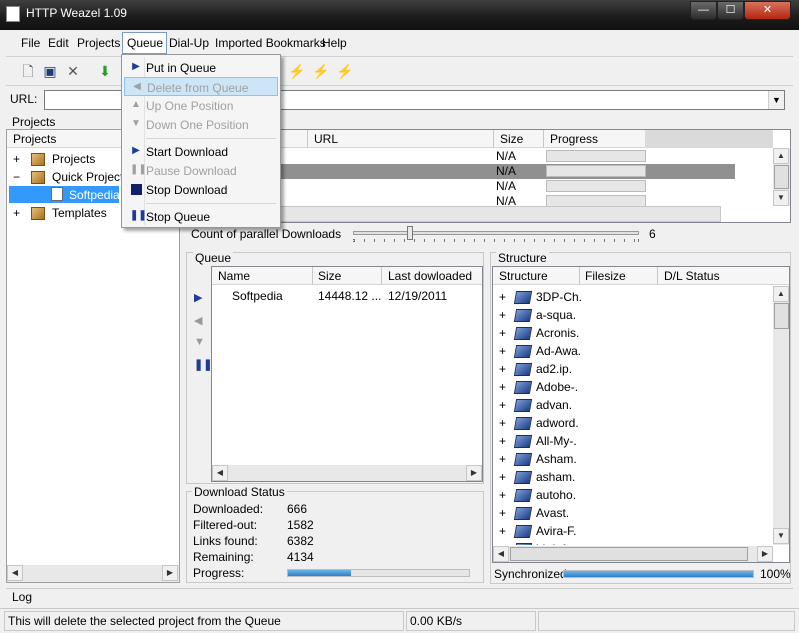 This screenshot has width=799, height=633. Describe the element at coordinates (321, 71) in the screenshot. I see `toolbar-tool-icon-2: ⚡` at that location.